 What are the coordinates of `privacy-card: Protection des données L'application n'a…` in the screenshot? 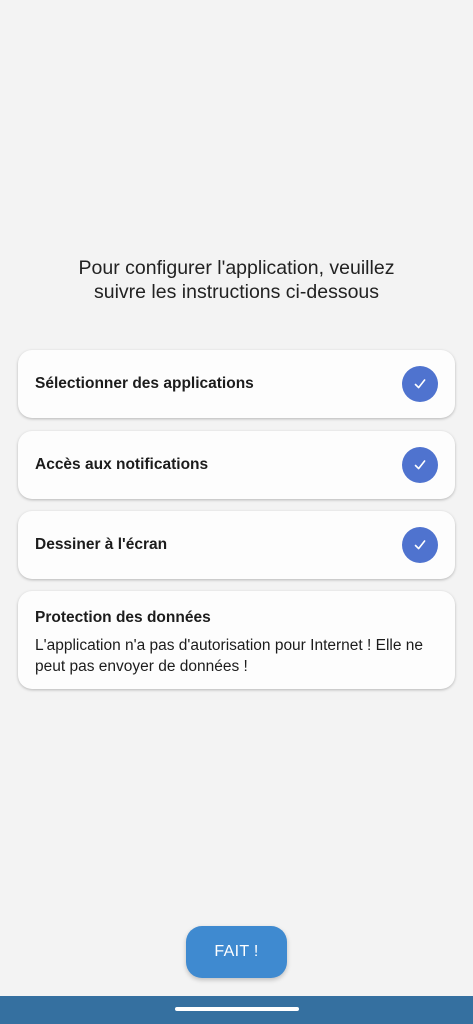 It's located at (236, 640).